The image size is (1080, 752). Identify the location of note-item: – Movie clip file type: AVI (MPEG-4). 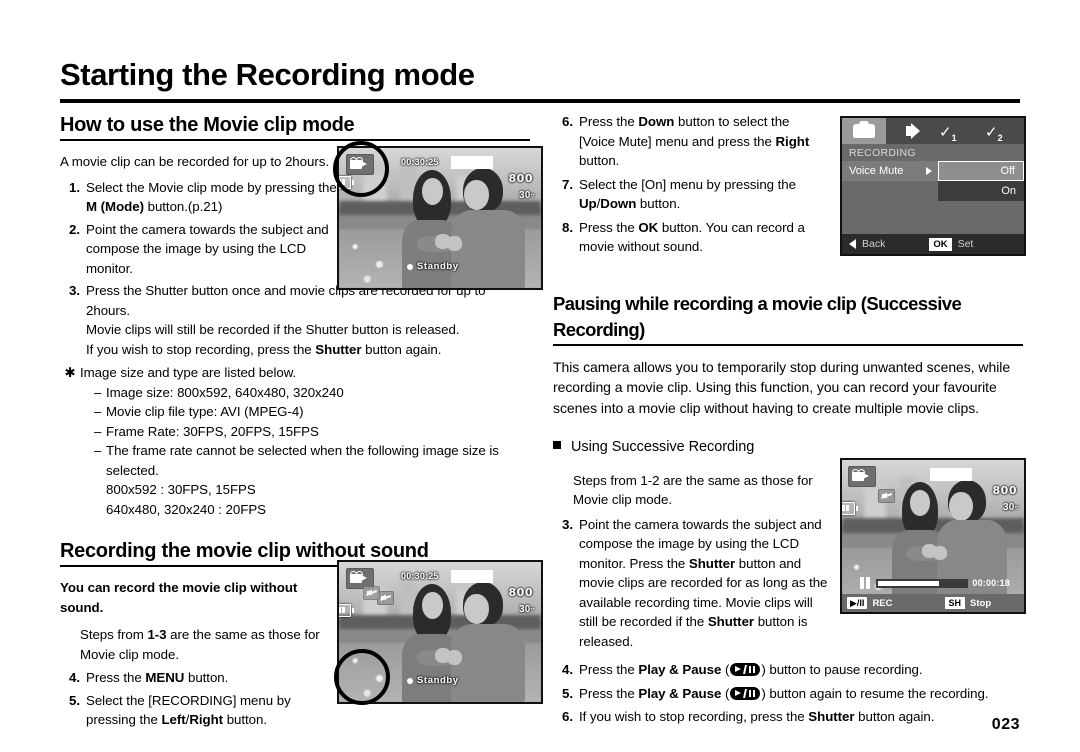
(312, 412).